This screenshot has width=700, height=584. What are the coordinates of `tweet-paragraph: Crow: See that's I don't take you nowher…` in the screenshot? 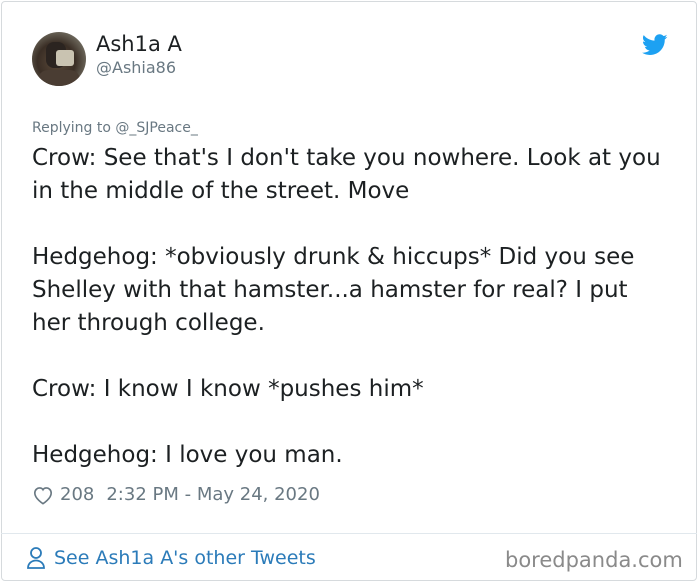 It's located at (346, 174).